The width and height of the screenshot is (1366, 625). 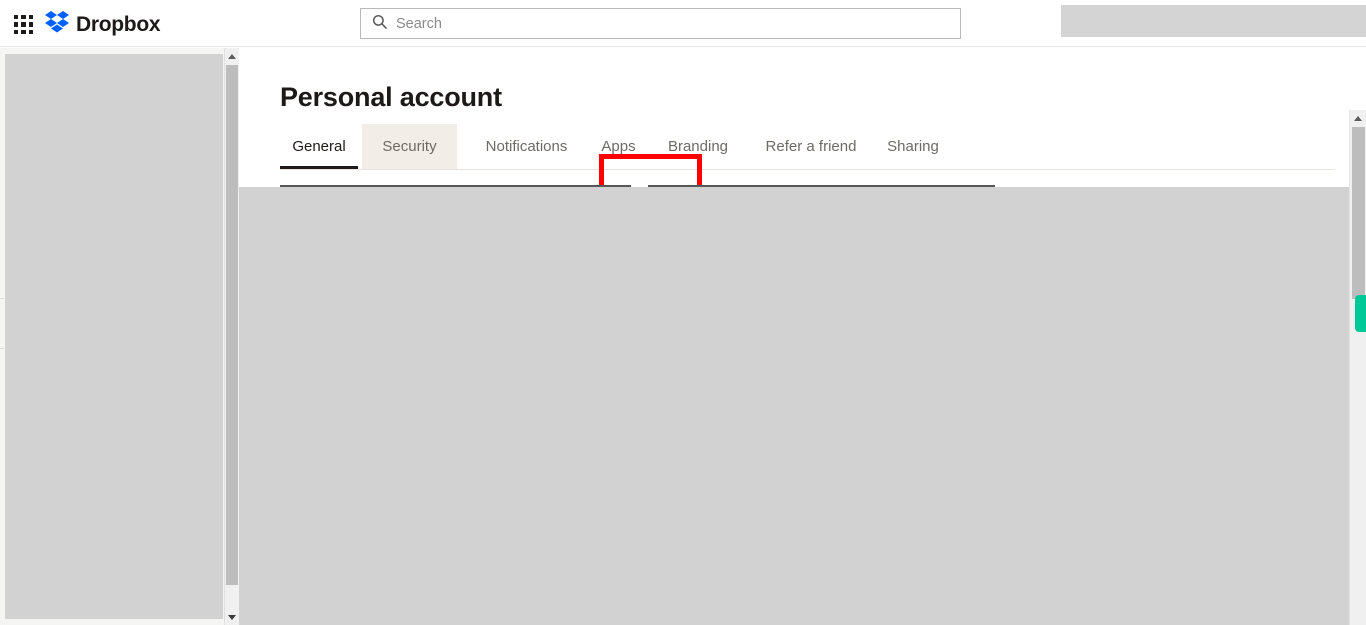 What do you see at coordinates (409, 146) in the screenshot?
I see `tab-security: Security` at bounding box center [409, 146].